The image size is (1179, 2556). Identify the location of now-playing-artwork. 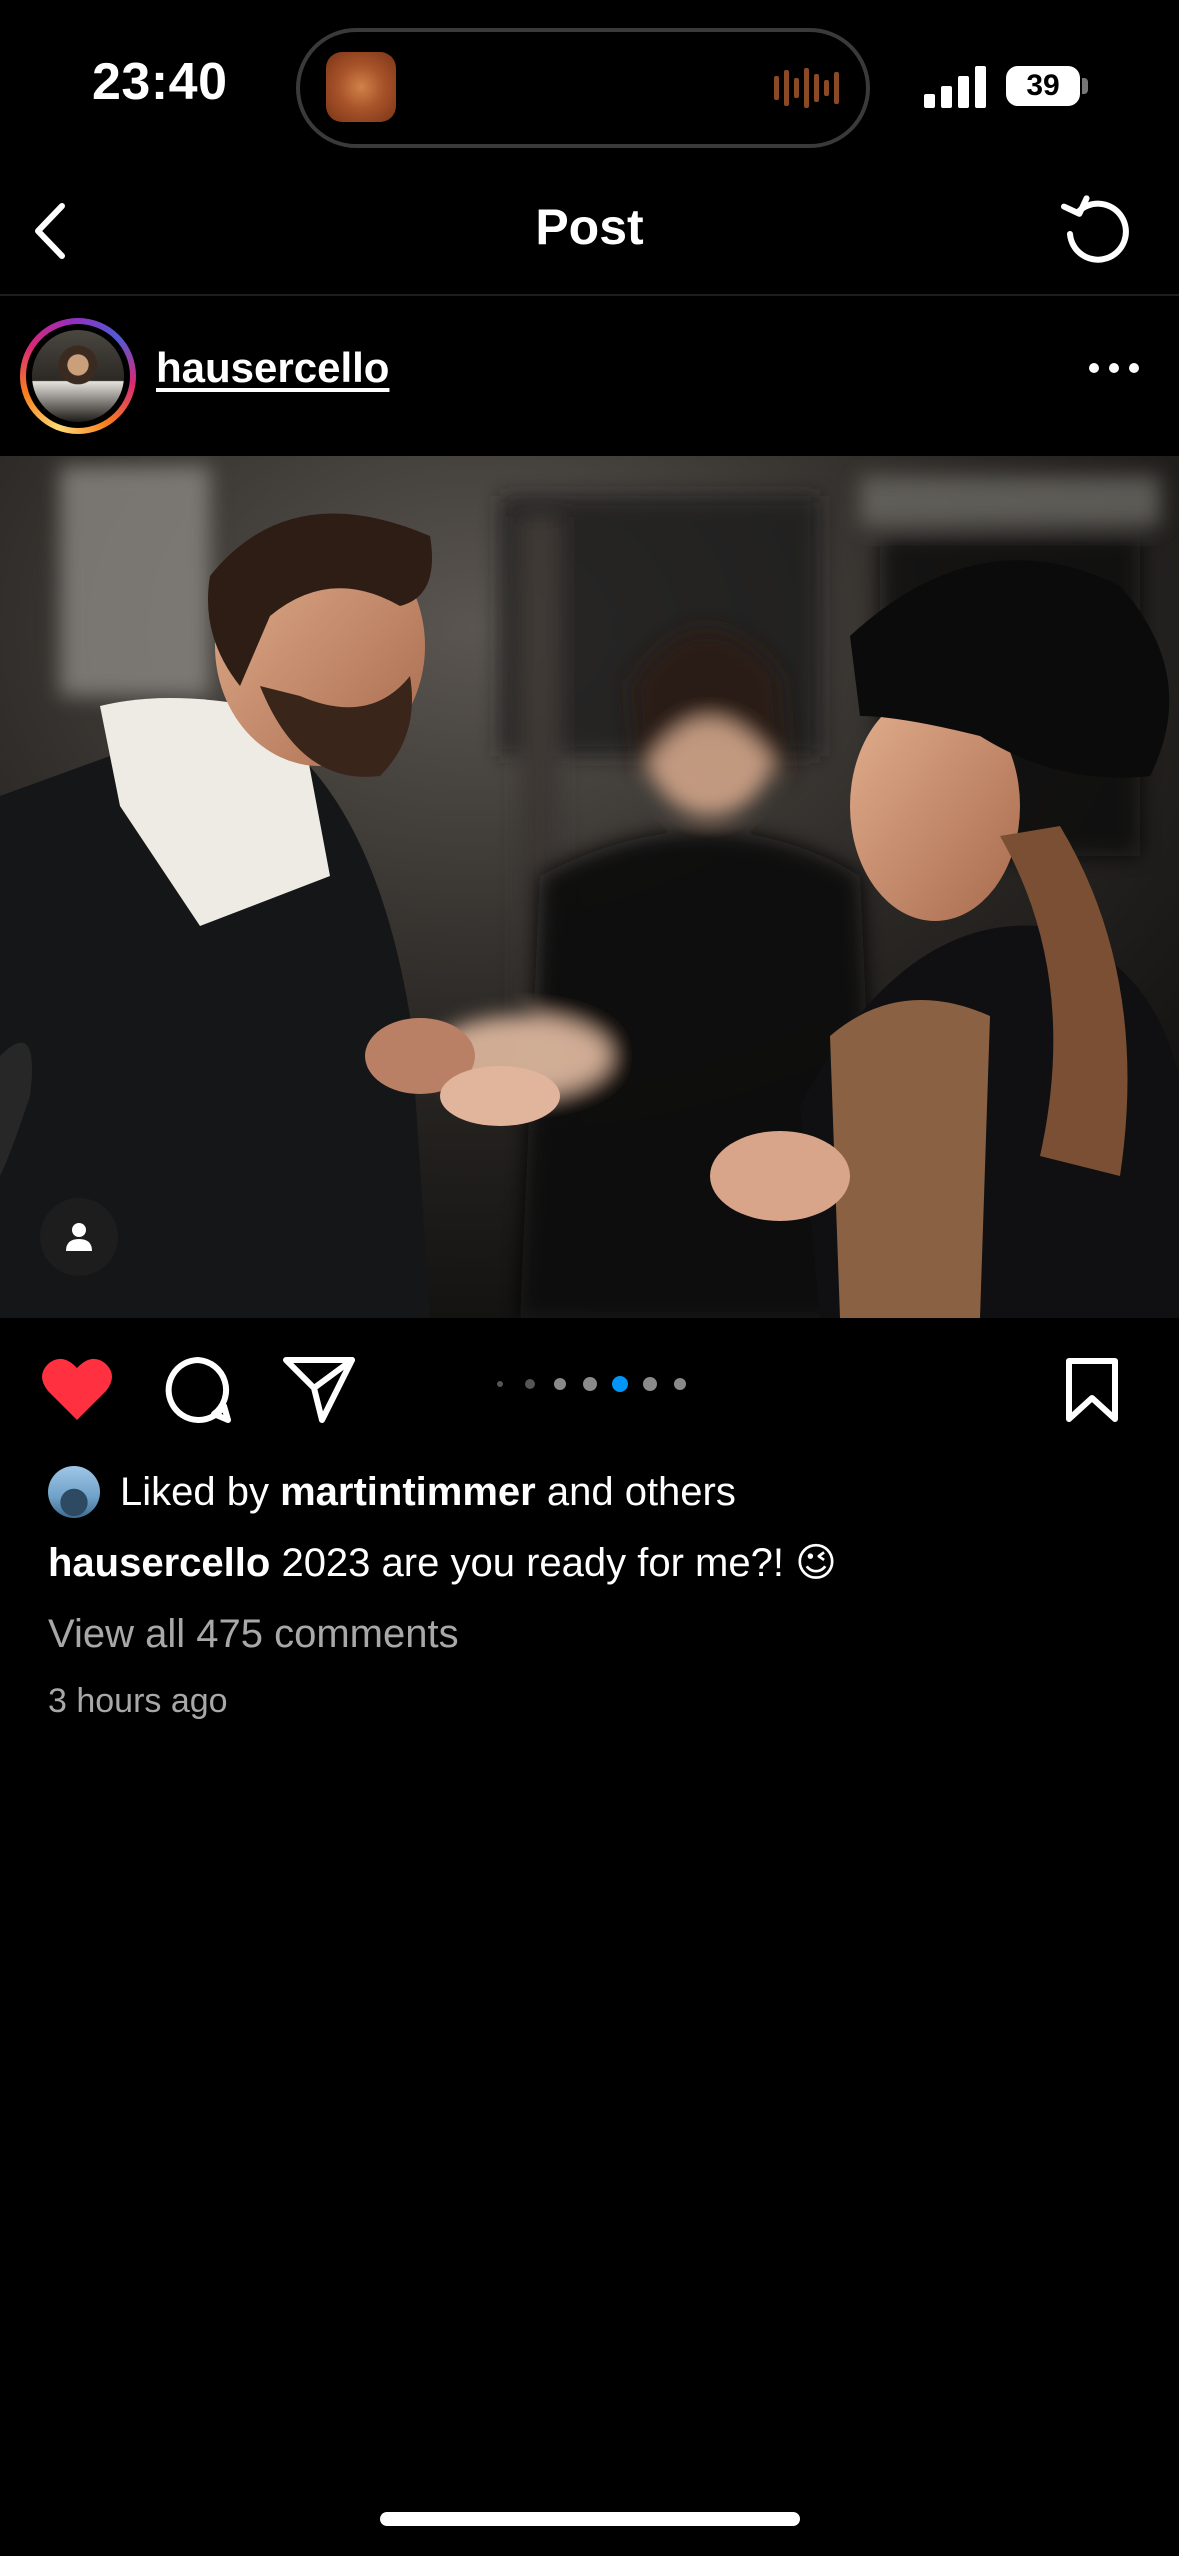
(361, 87).